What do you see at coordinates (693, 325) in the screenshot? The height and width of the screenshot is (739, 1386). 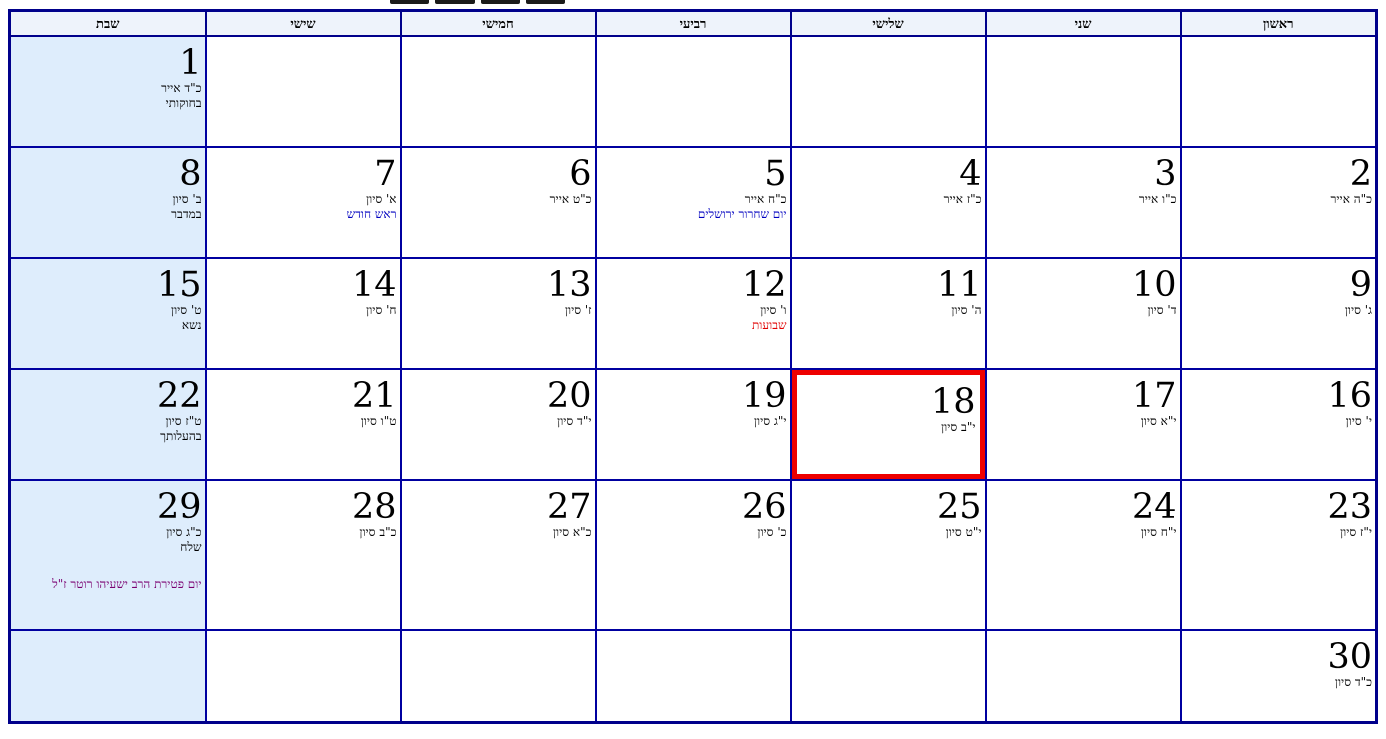 I see `event-label: שבועות` at bounding box center [693, 325].